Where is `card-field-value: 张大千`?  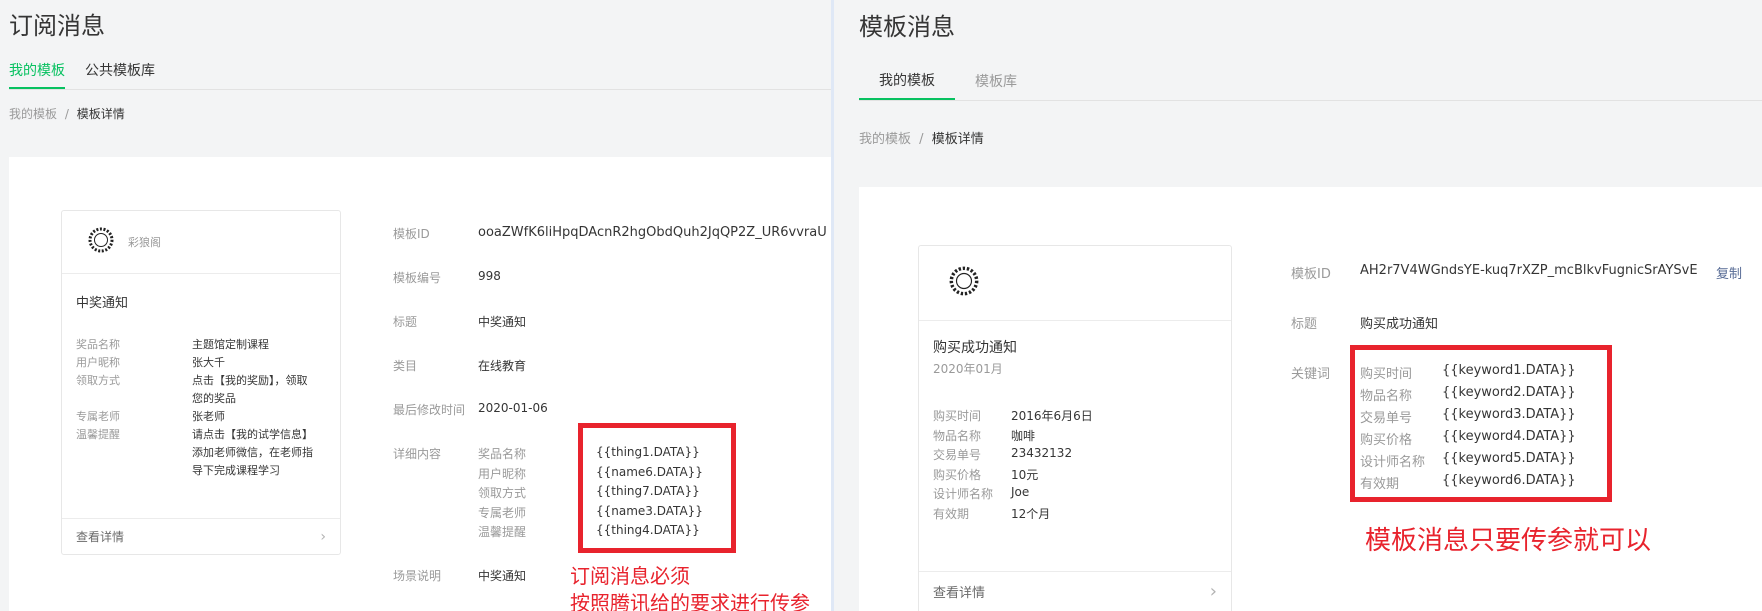
card-field-value: 张大千 is located at coordinates (208, 362).